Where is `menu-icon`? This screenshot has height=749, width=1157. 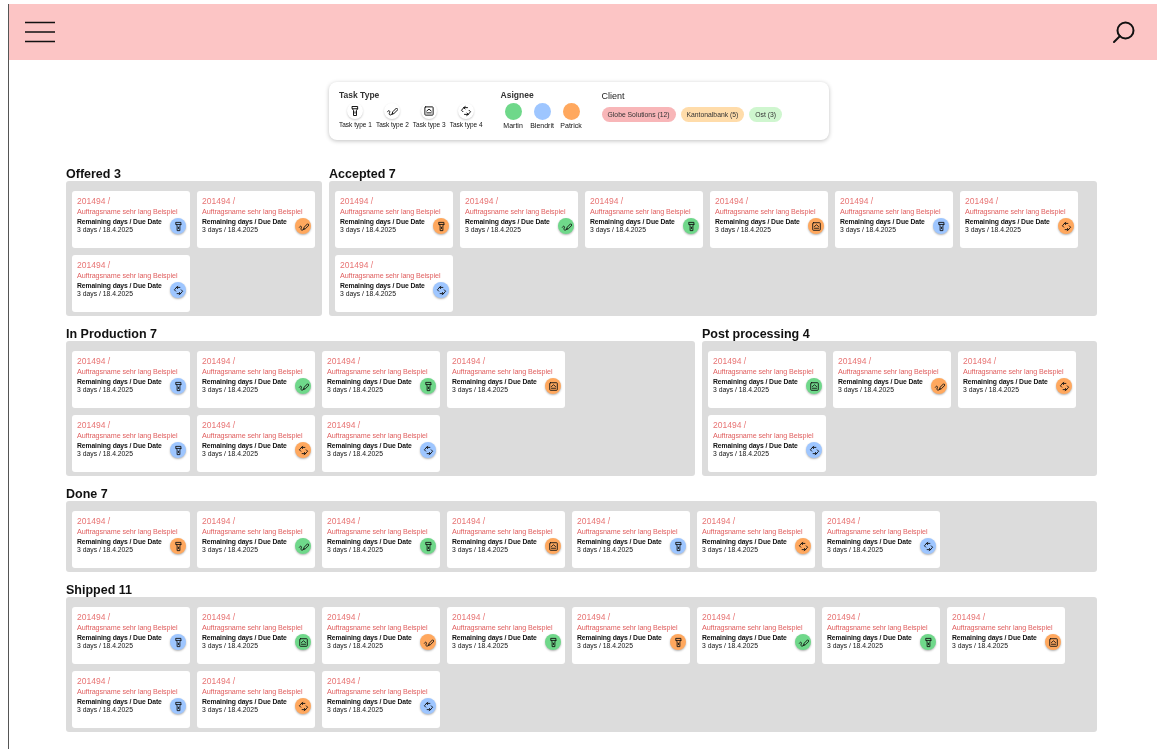 menu-icon is located at coordinates (40, 32).